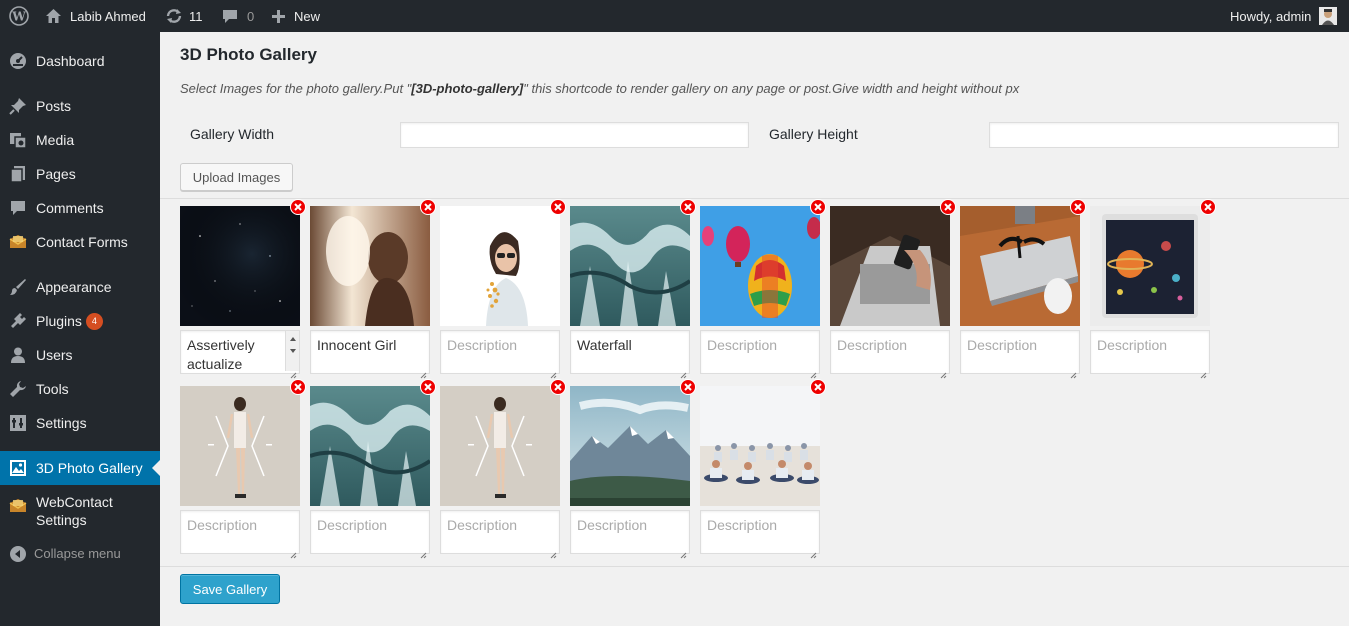 The height and width of the screenshot is (626, 1349). Describe the element at coordinates (248, 54) in the screenshot. I see `page-title: 3D Photo Gallery` at that location.